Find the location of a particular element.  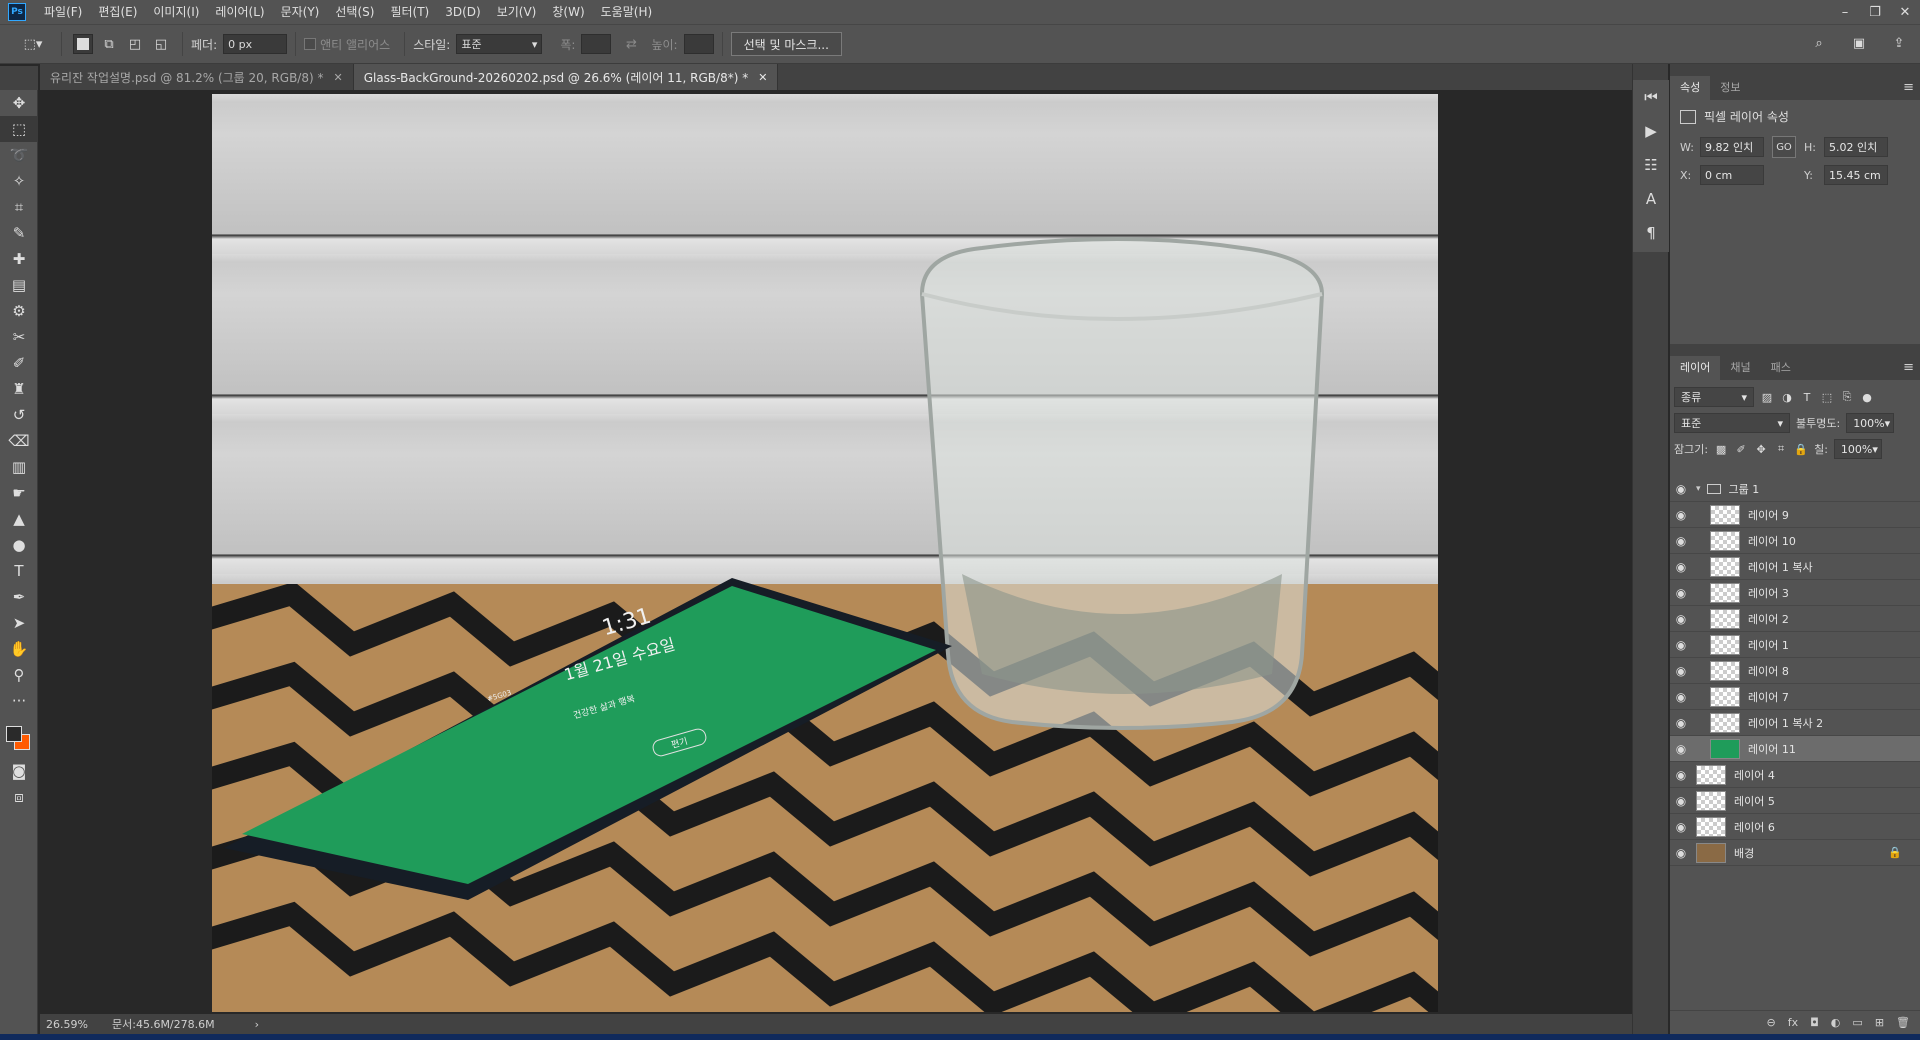

minimize-button: – is located at coordinates (1845, 12).